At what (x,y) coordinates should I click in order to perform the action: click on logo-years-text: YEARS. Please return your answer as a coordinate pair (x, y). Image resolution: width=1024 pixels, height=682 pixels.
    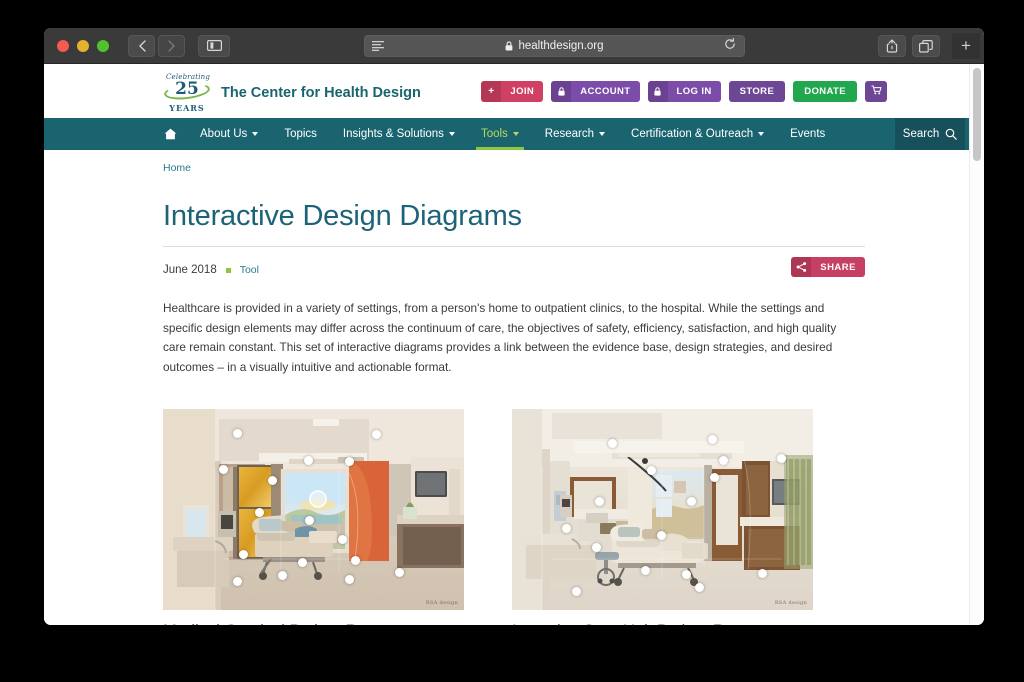
    Looking at the image, I should click on (187, 108).